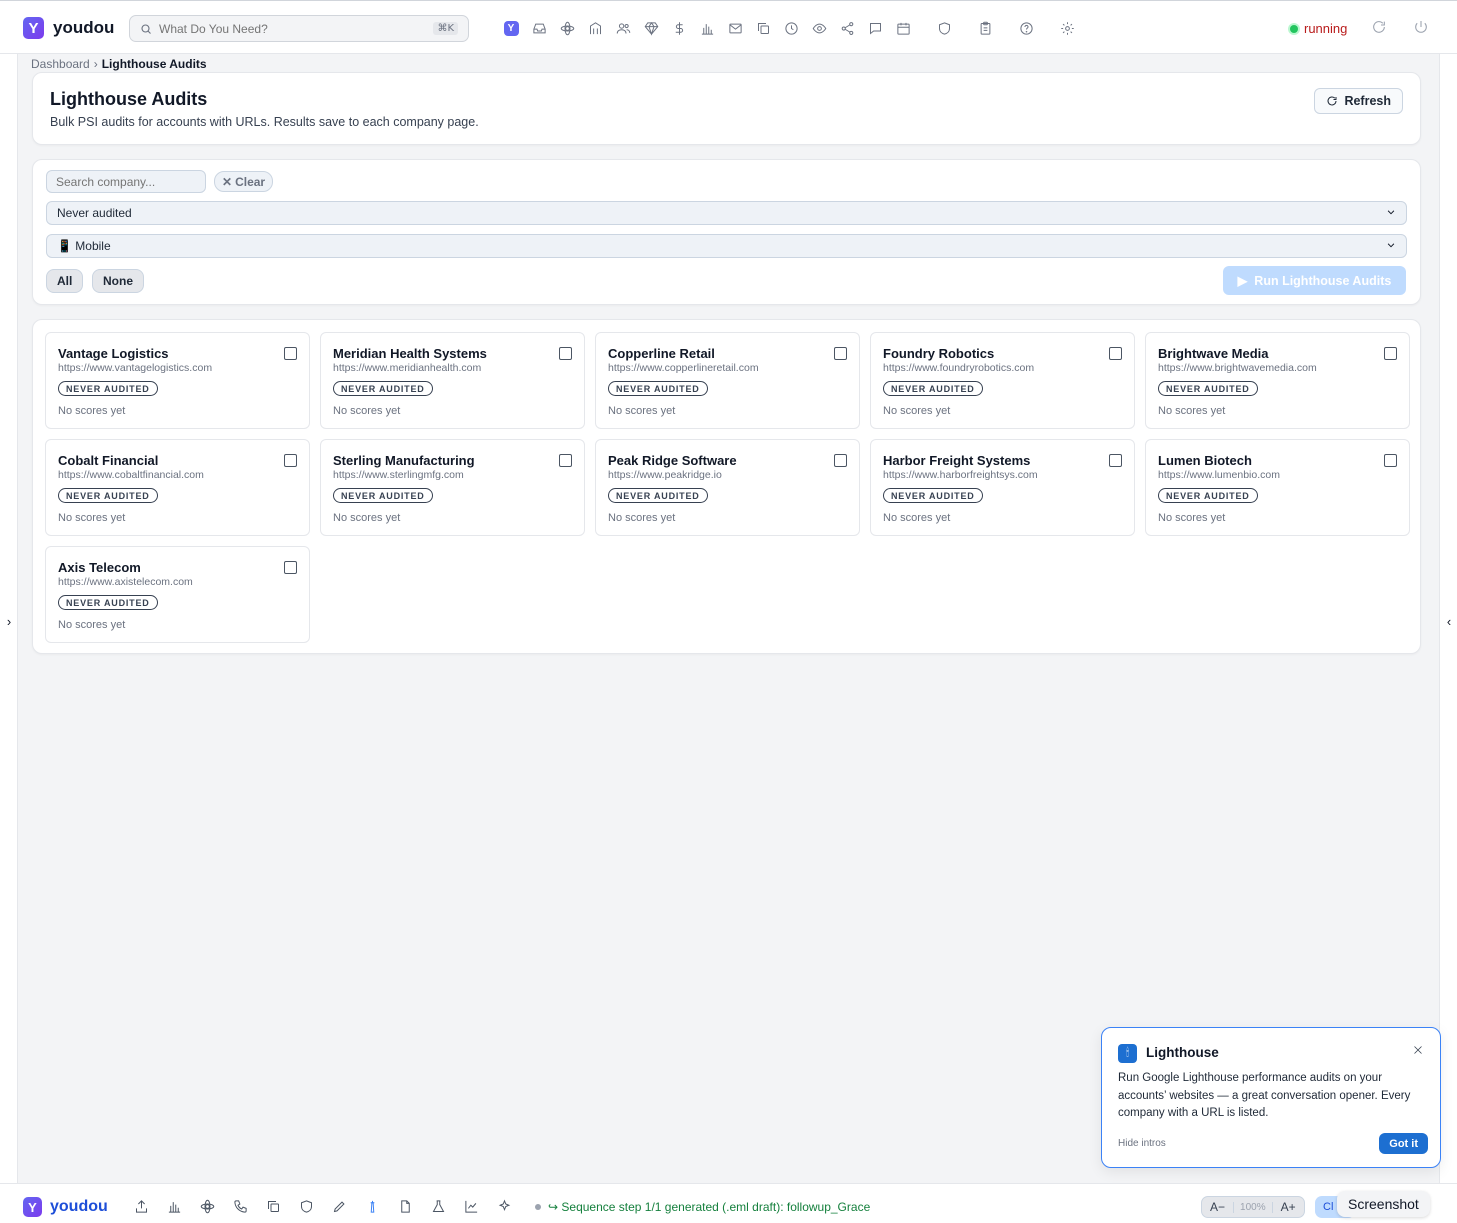 This screenshot has width=1457, height=1223. I want to click on company-name: Meridian Health Systems, so click(410, 353).